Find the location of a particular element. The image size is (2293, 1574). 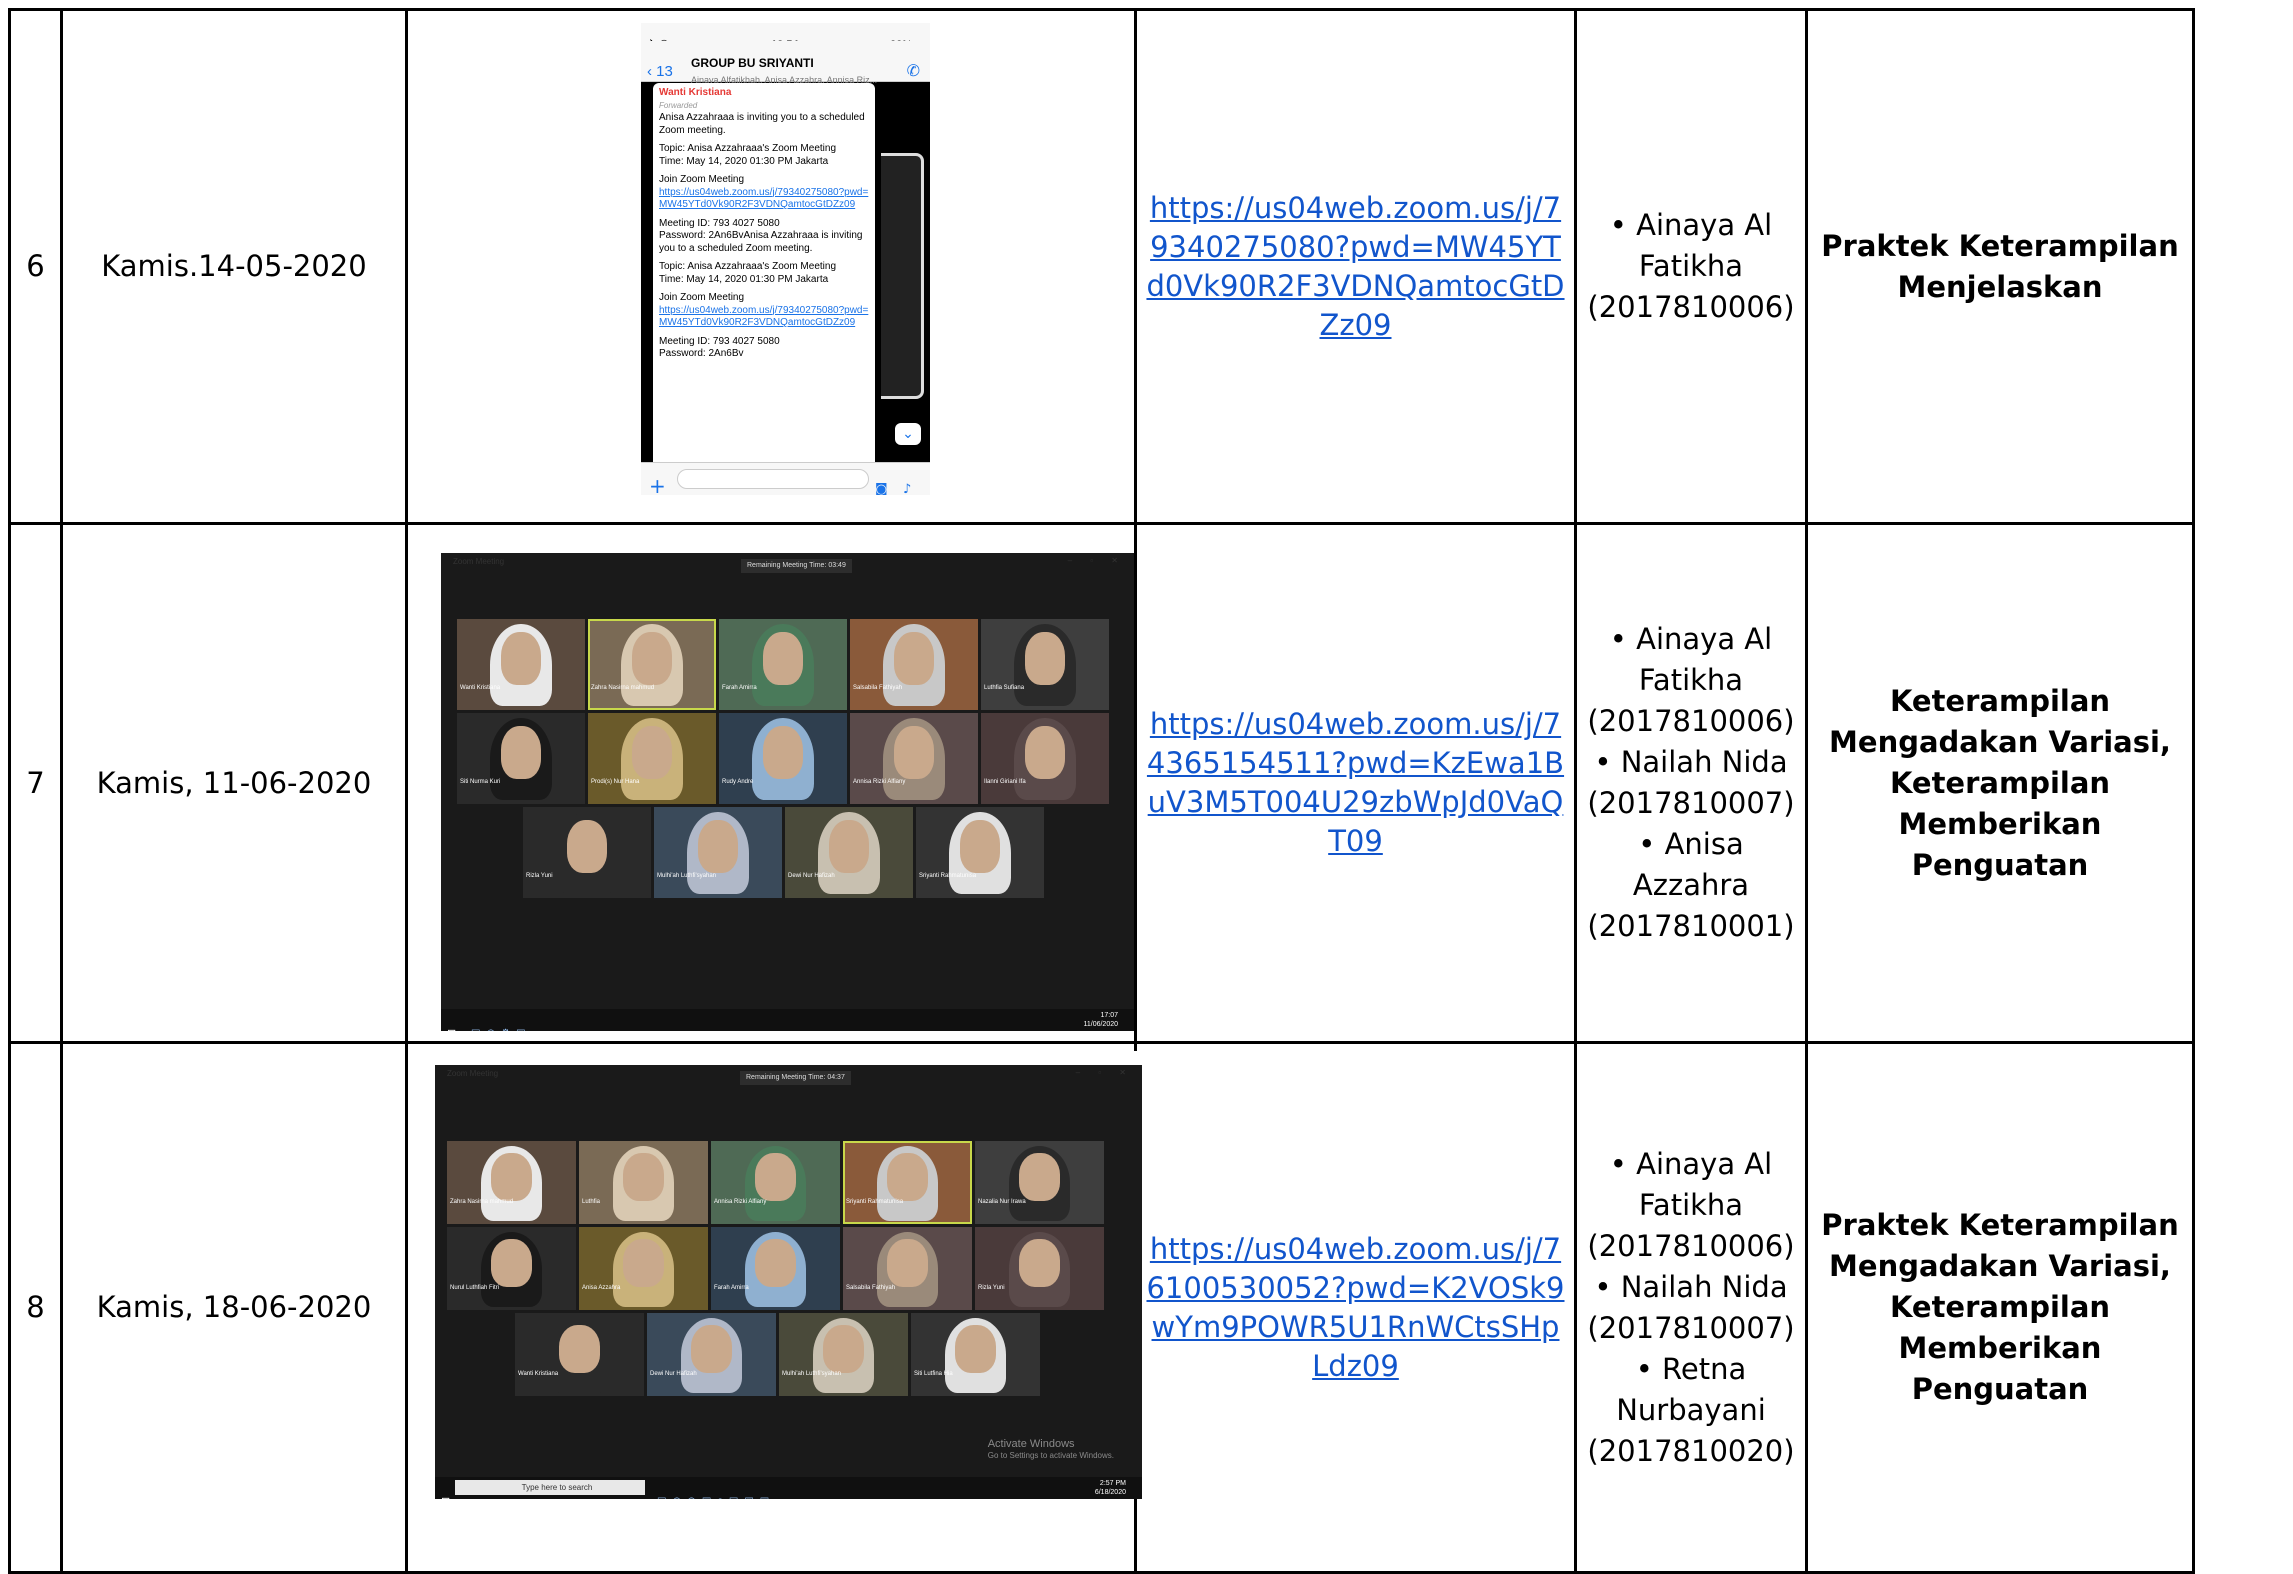

participant-tile: Luthfia Sufiana is located at coordinates (1045, 664).